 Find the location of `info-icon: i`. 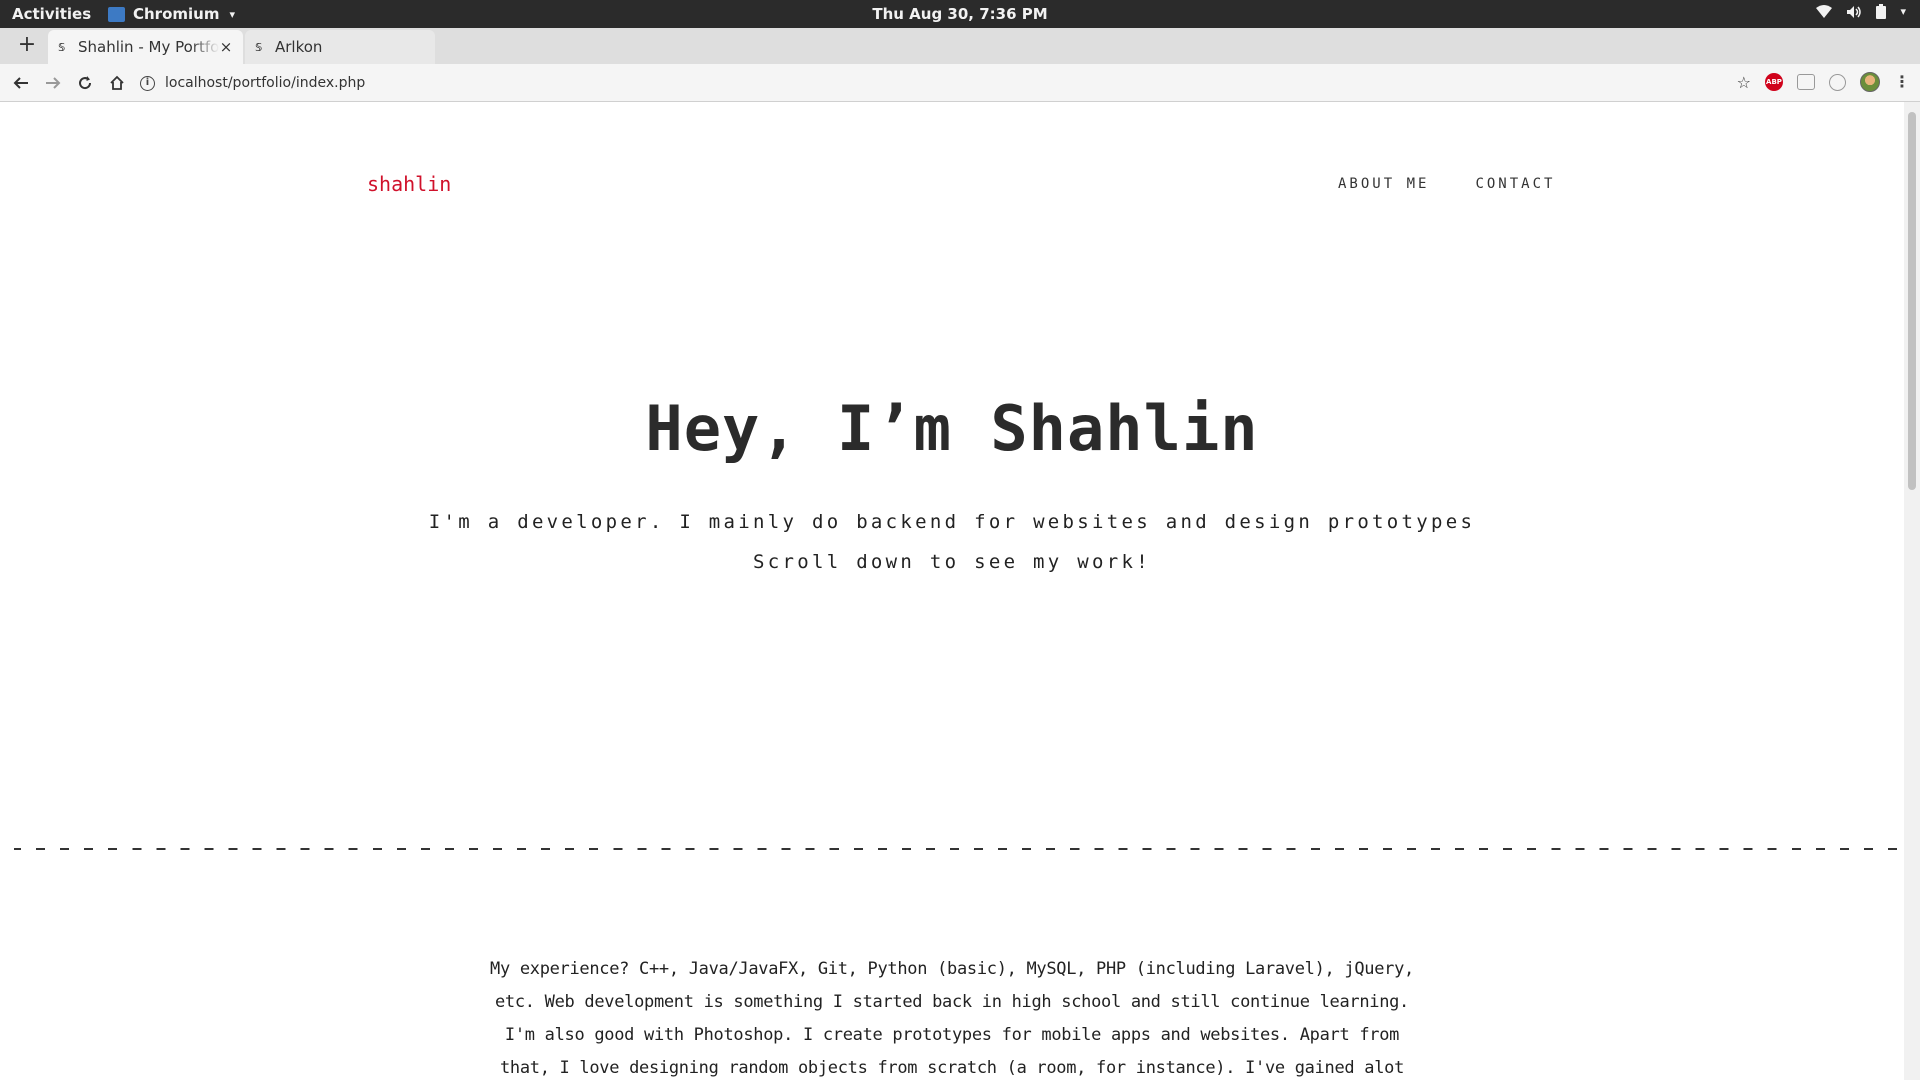

info-icon: i is located at coordinates (147, 83).